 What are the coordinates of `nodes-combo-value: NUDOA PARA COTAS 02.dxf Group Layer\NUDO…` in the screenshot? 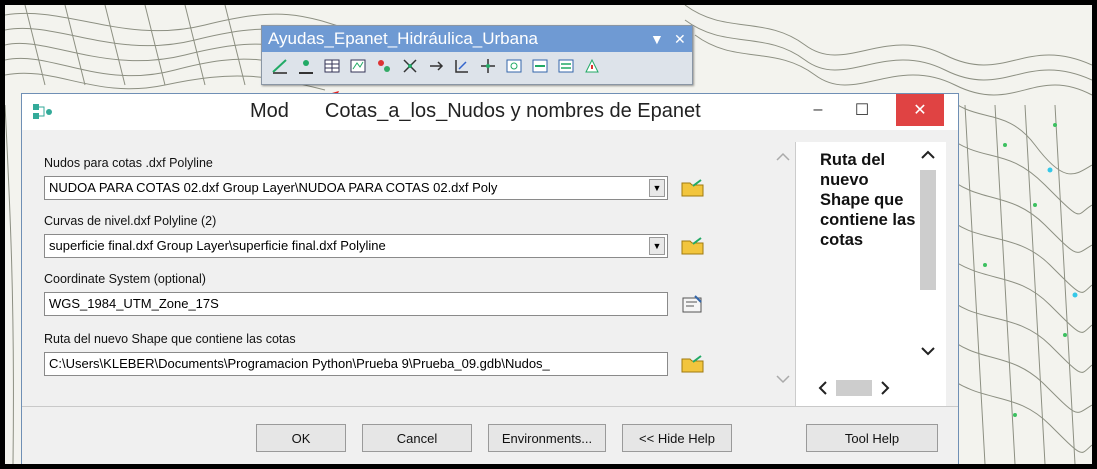 It's located at (273, 187).